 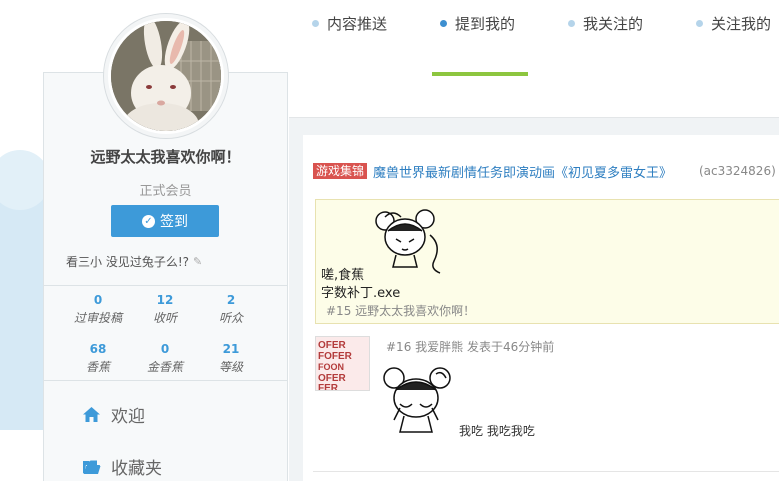 I want to click on post-text: 我吃 我吃我吃, so click(x=497, y=431).